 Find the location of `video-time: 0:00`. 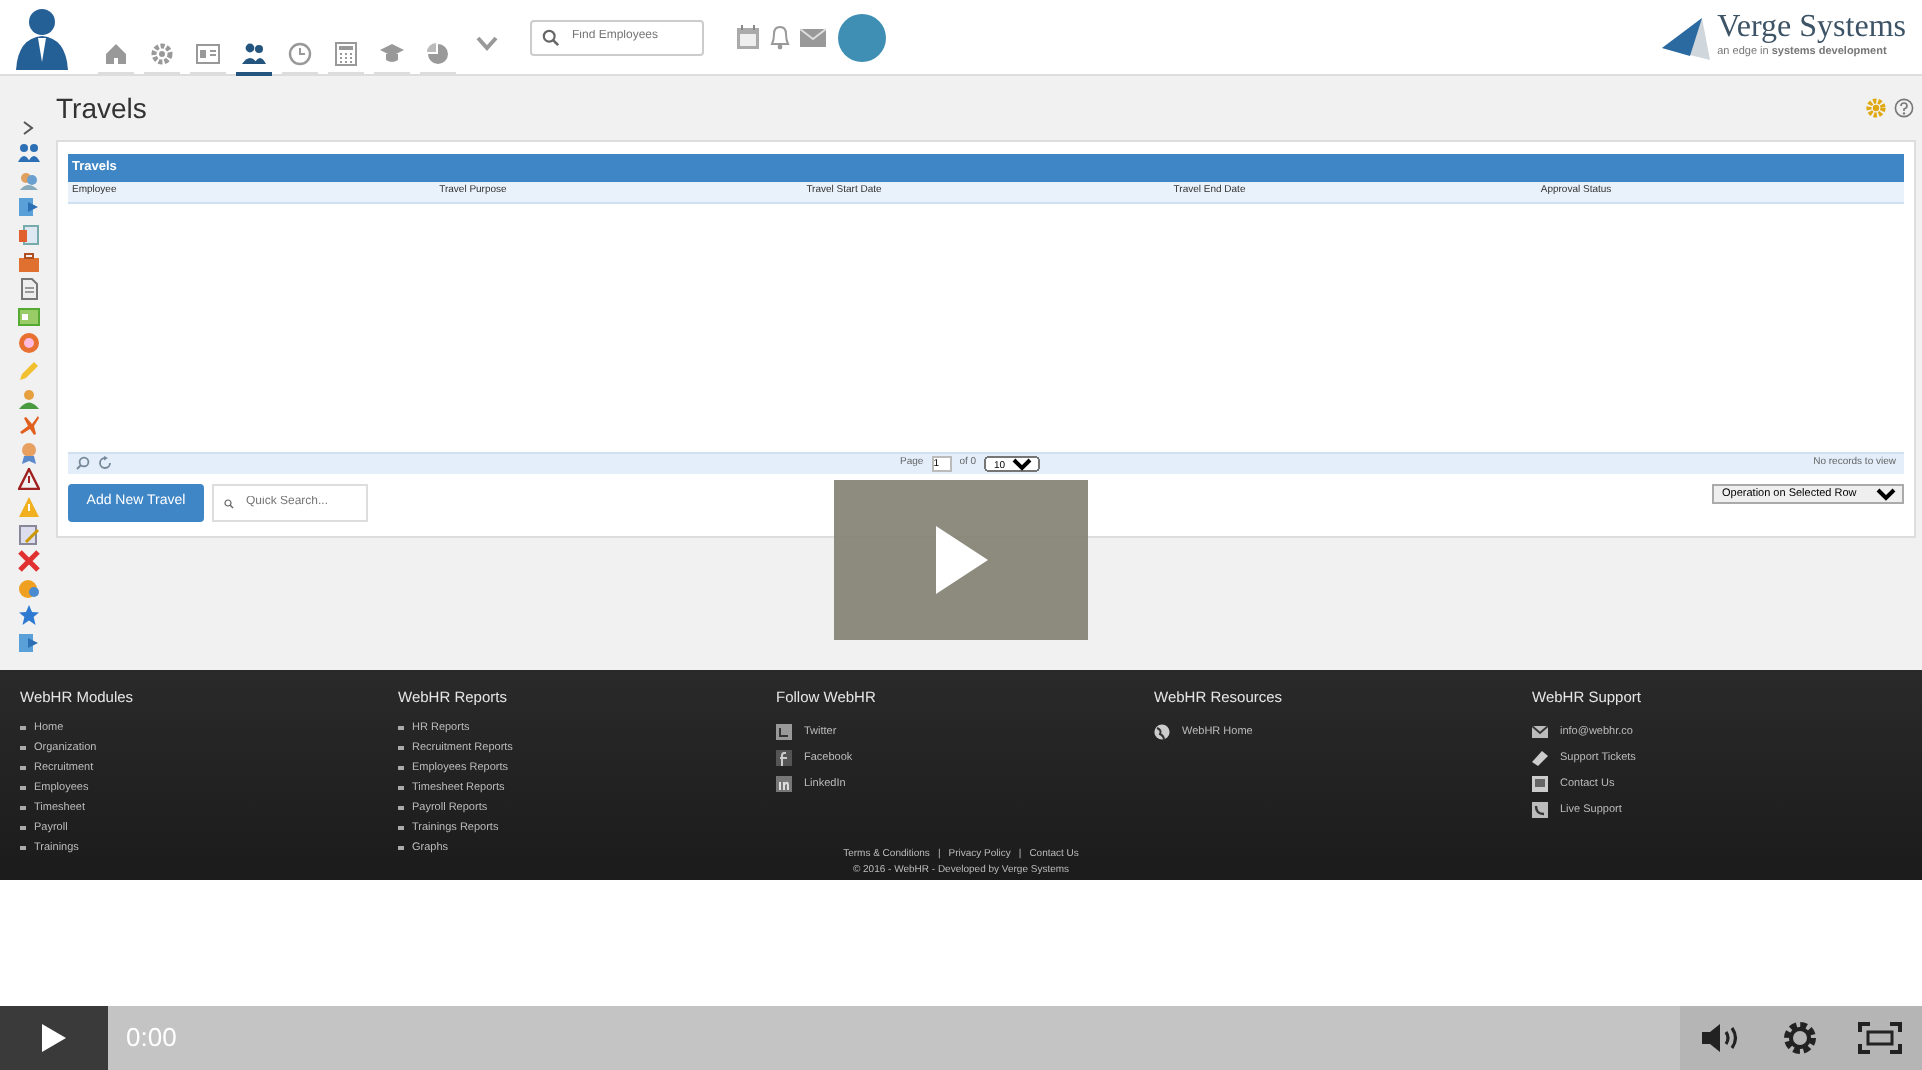

video-time: 0:00 is located at coordinates (151, 1038).